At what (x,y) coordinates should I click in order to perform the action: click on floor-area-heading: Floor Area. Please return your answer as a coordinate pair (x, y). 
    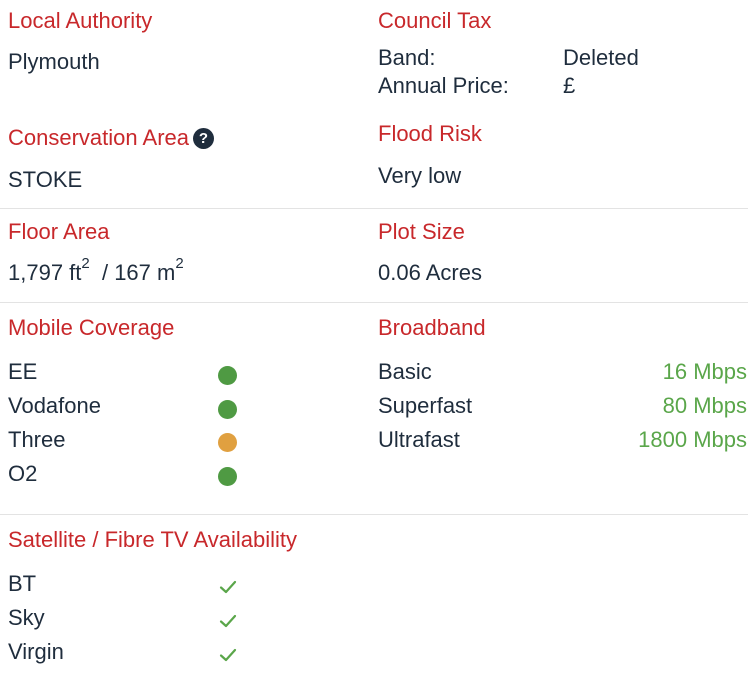
    Looking at the image, I should click on (59, 231).